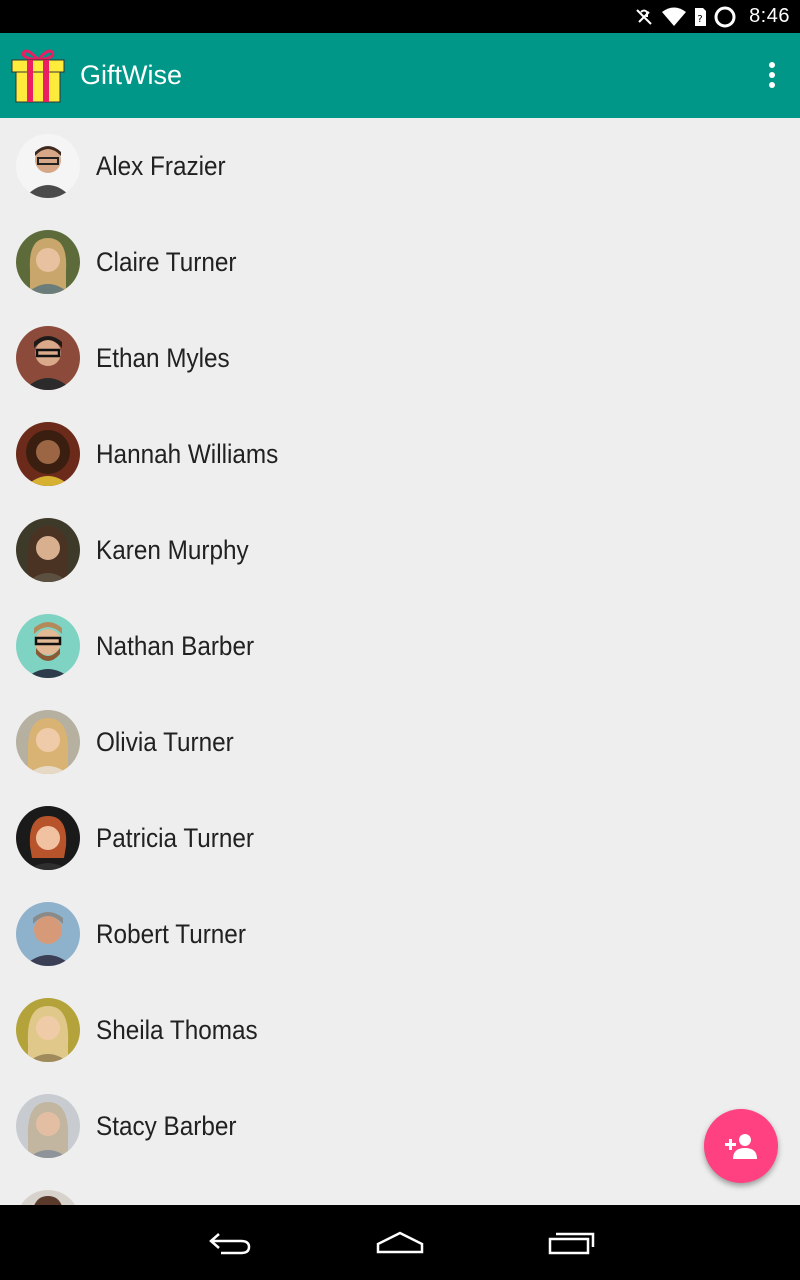 The image size is (800, 1280). Describe the element at coordinates (172, 550) in the screenshot. I see `contact-name: Karen Murphy` at that location.